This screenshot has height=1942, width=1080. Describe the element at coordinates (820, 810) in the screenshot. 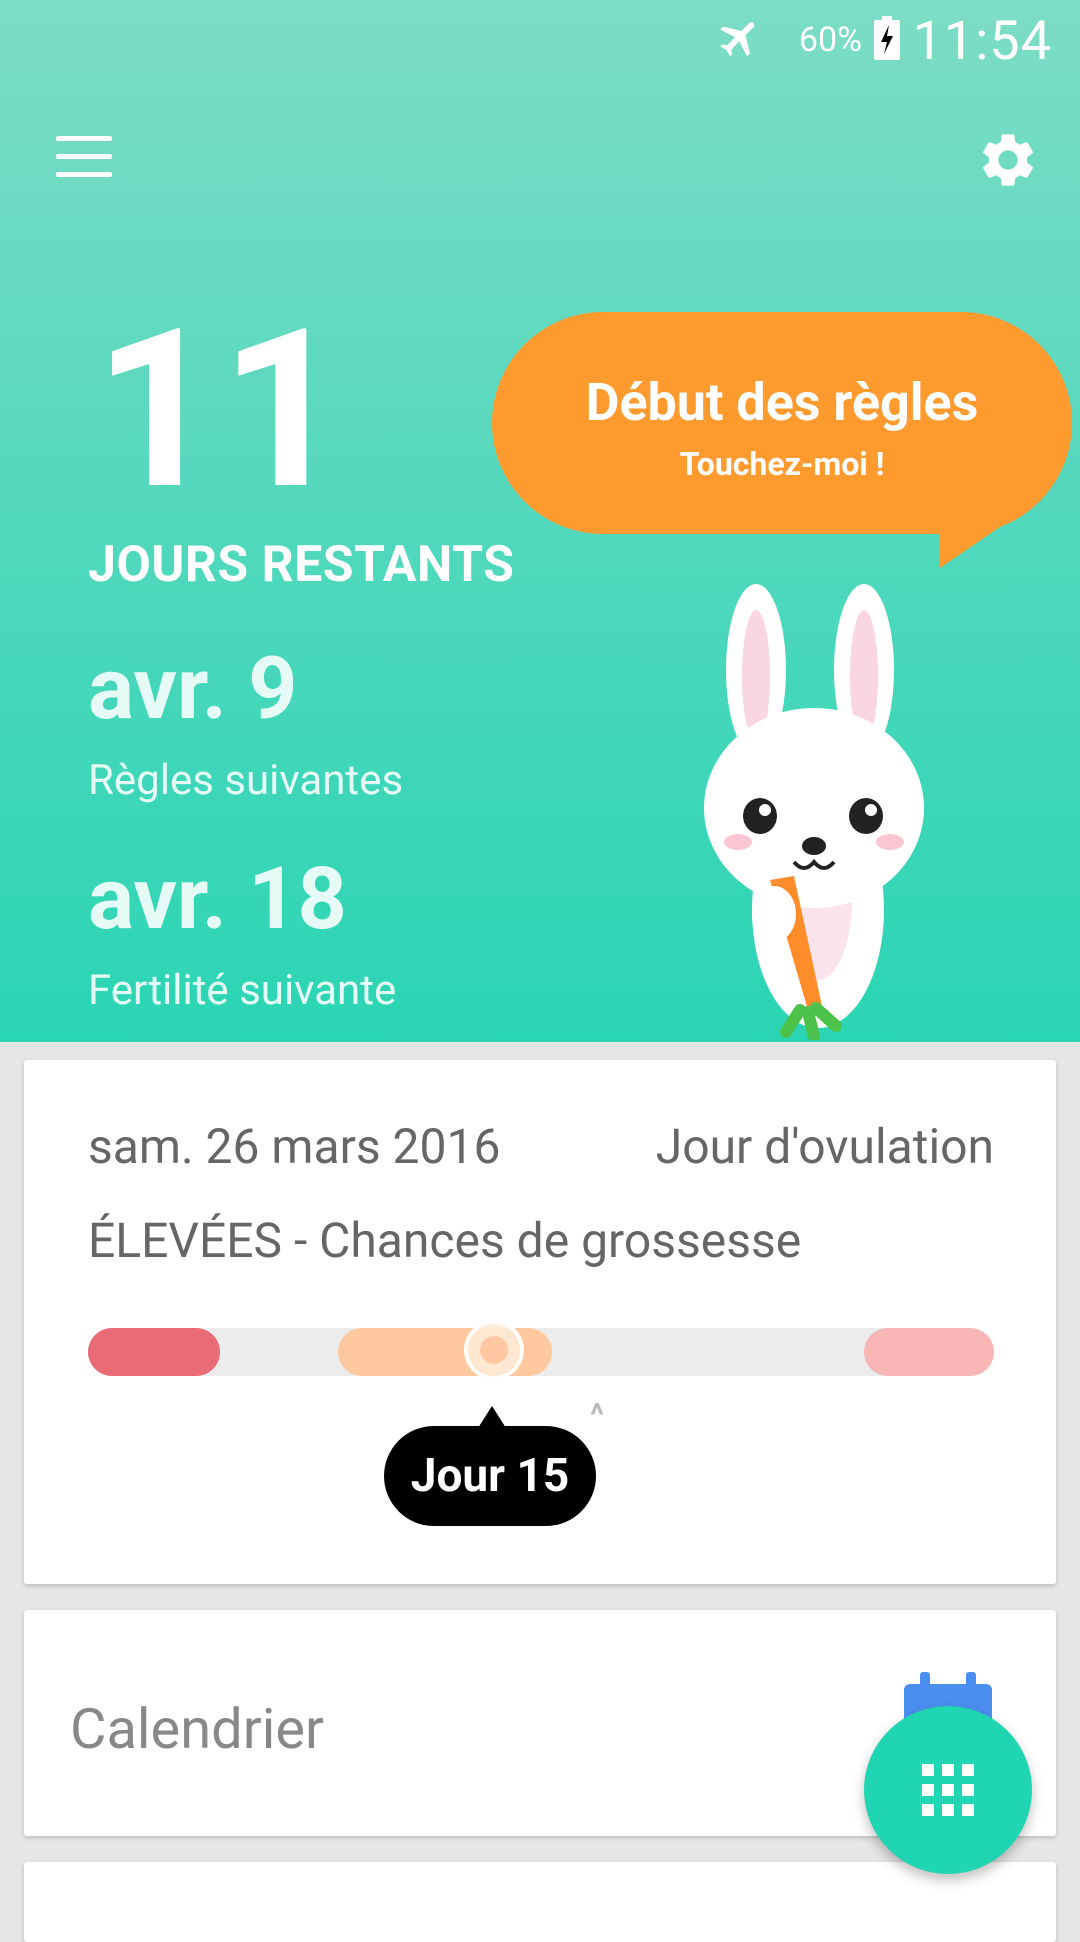

I see `bunny-mascot-icon` at that location.